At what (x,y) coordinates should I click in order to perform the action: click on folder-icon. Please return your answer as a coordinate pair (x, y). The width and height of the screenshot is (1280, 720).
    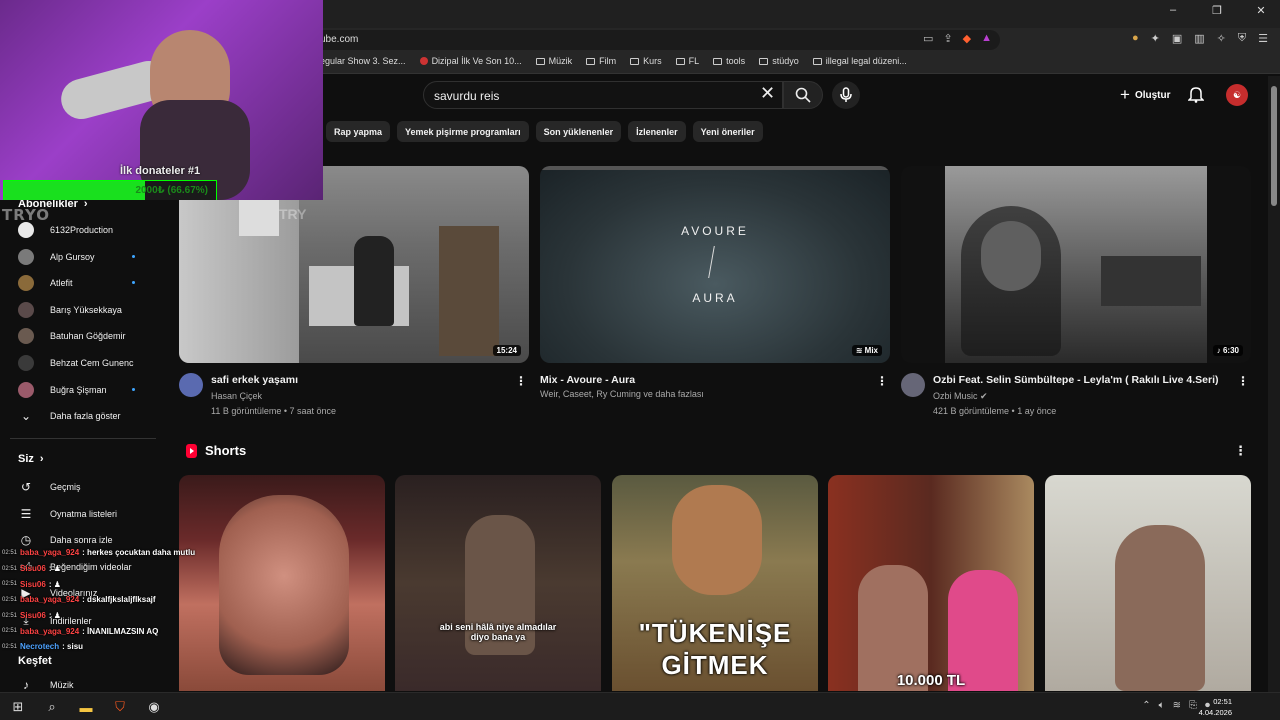
    Looking at the image, I should click on (680, 61).